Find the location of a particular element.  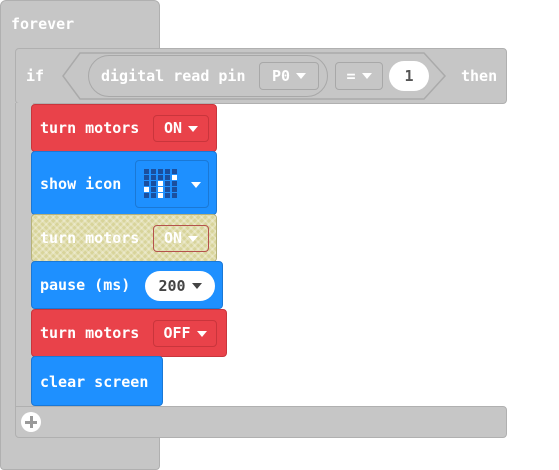

pin-value: P0 is located at coordinates (281, 75).